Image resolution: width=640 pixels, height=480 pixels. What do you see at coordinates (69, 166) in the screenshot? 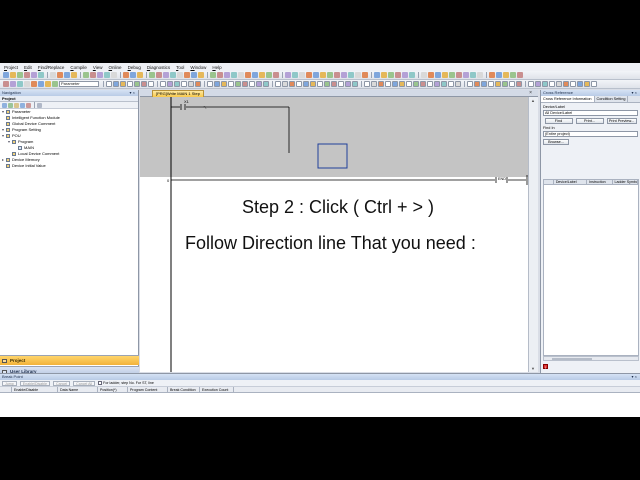
I see `tree-item: Device Initial Value` at bounding box center [69, 166].